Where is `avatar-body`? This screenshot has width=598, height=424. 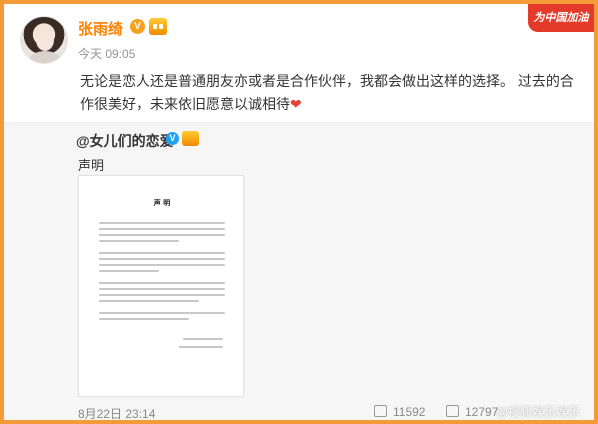 avatar-body is located at coordinates (45, 57).